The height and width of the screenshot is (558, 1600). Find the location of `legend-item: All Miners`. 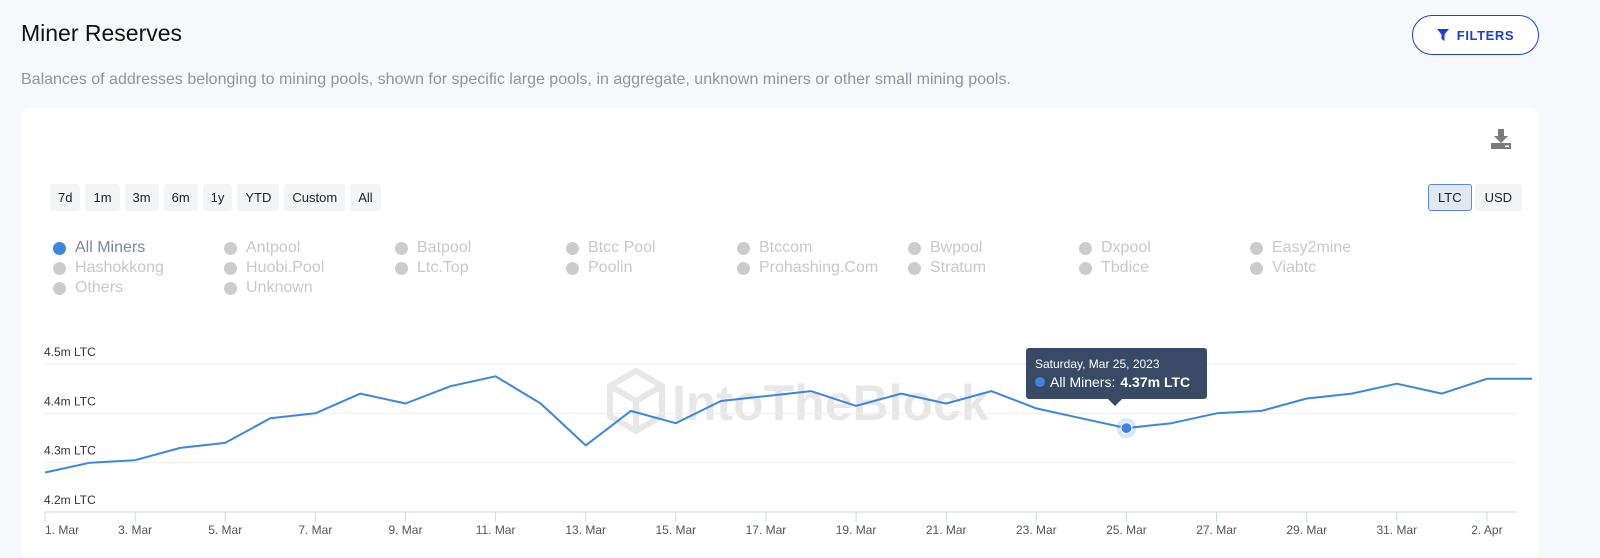

legend-item: All Miners is located at coordinates (138, 248).